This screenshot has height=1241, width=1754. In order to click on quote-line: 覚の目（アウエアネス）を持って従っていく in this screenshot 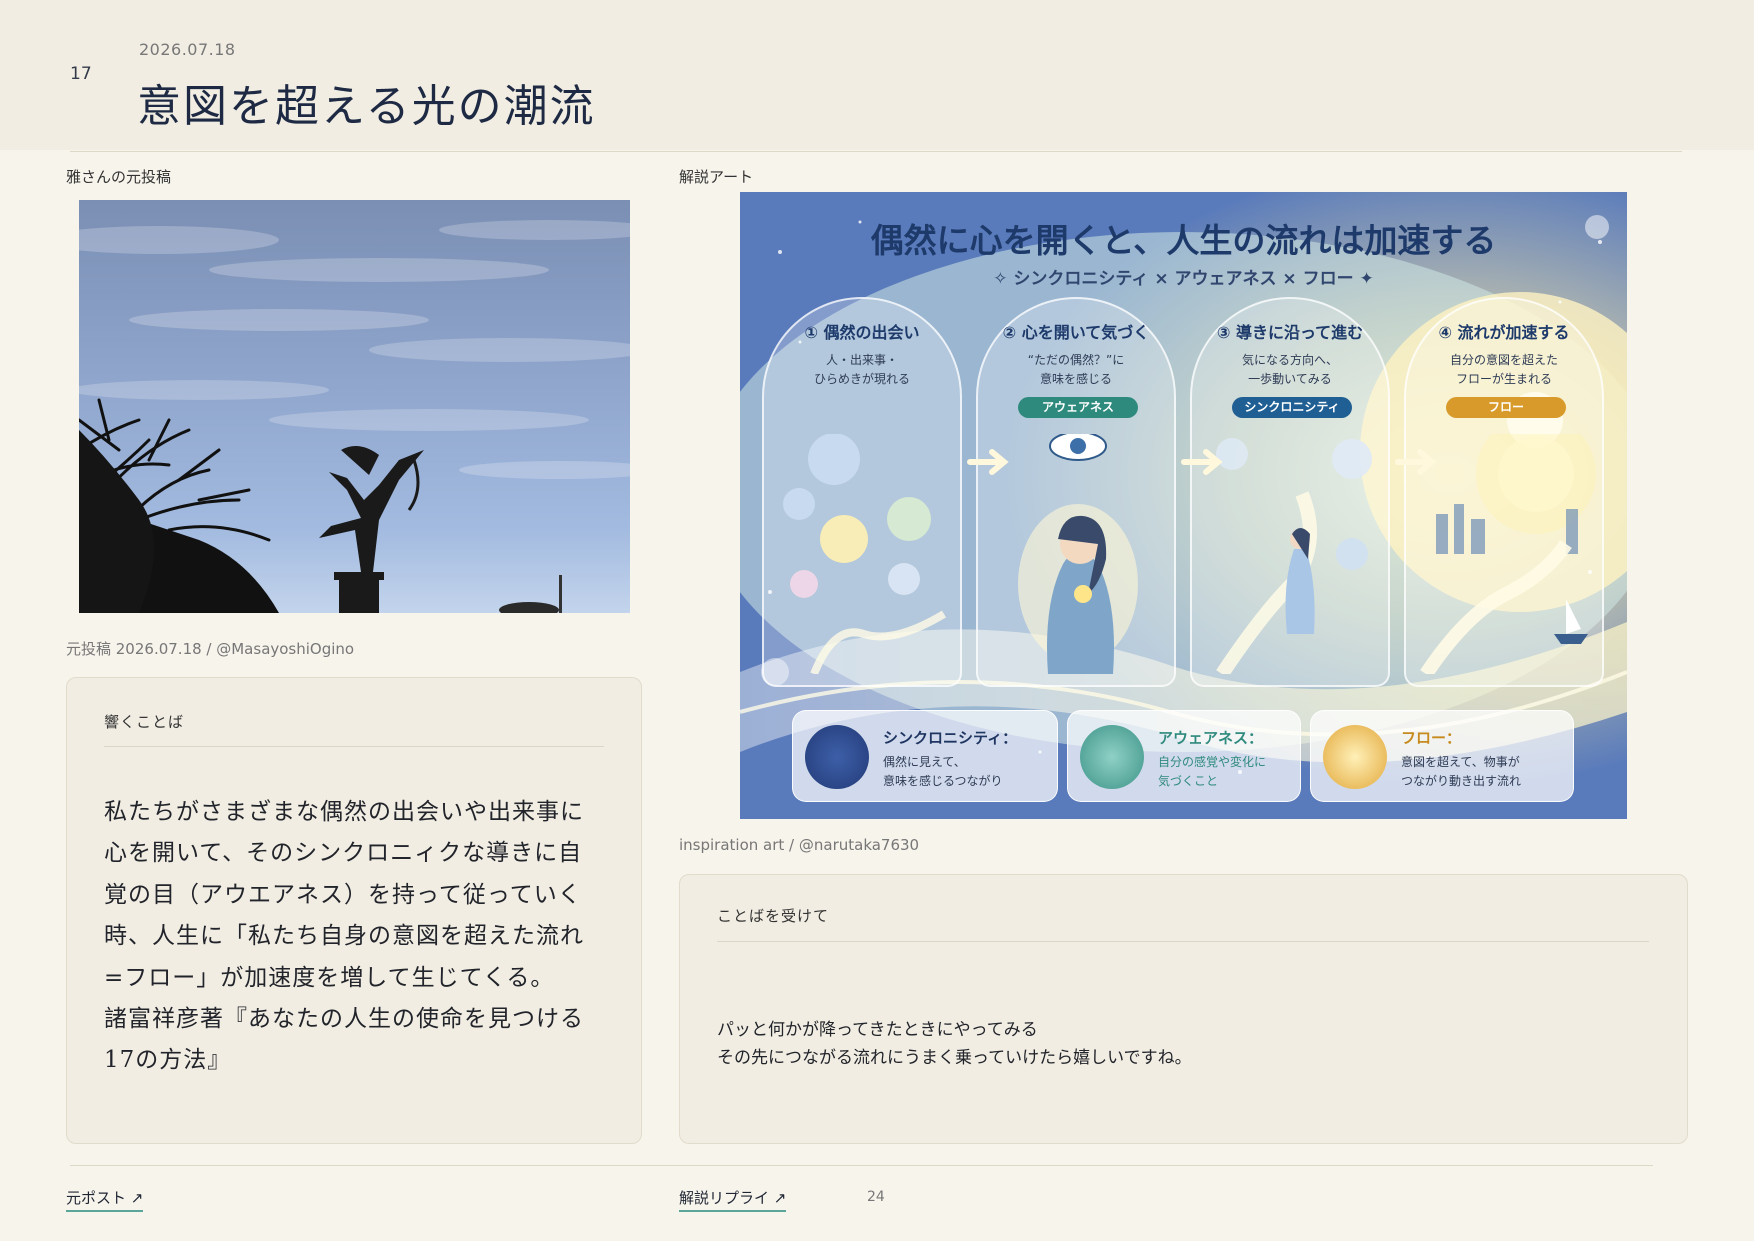, I will do `click(343, 895)`.